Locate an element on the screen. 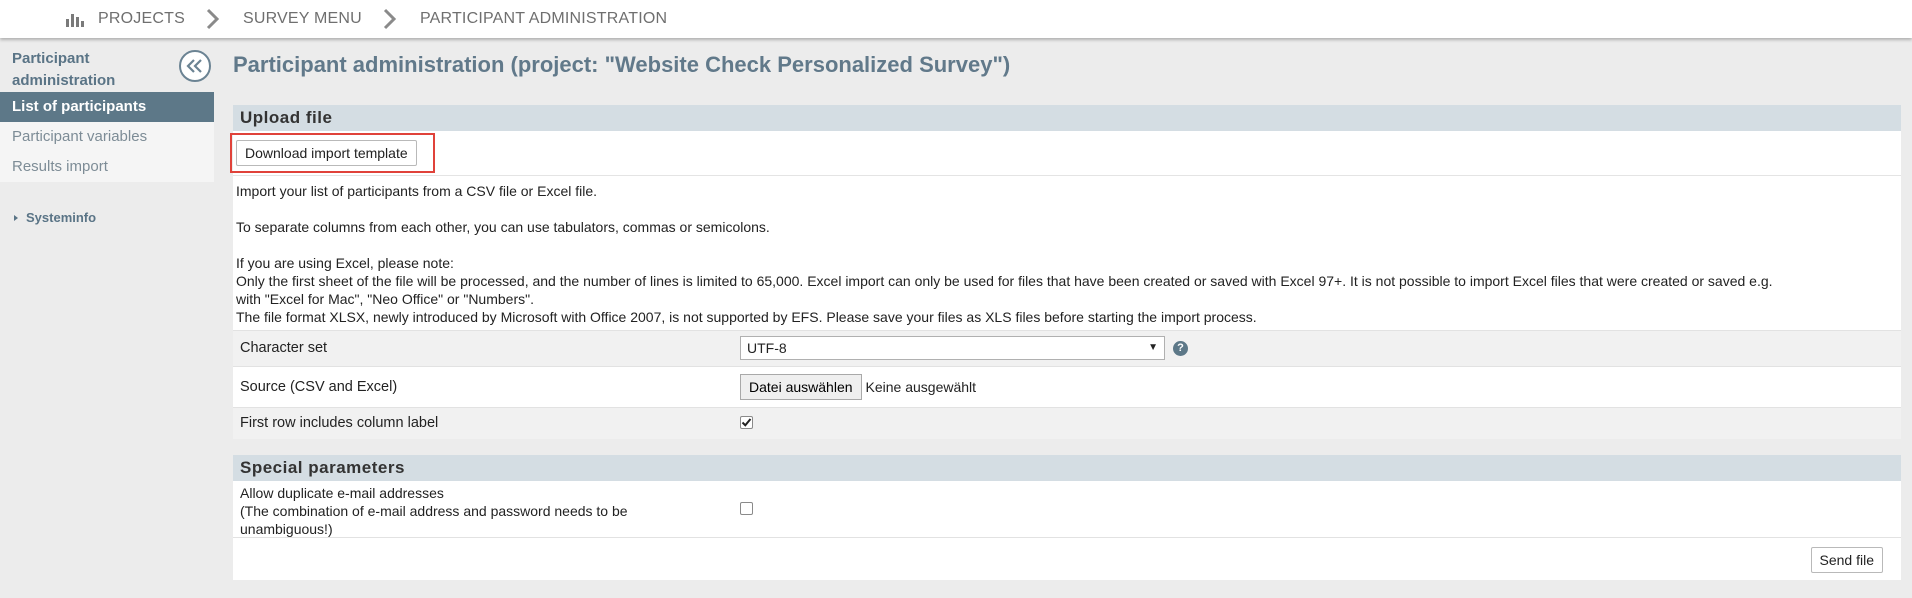  sidebar-header: Participant administration is located at coordinates (107, 65).